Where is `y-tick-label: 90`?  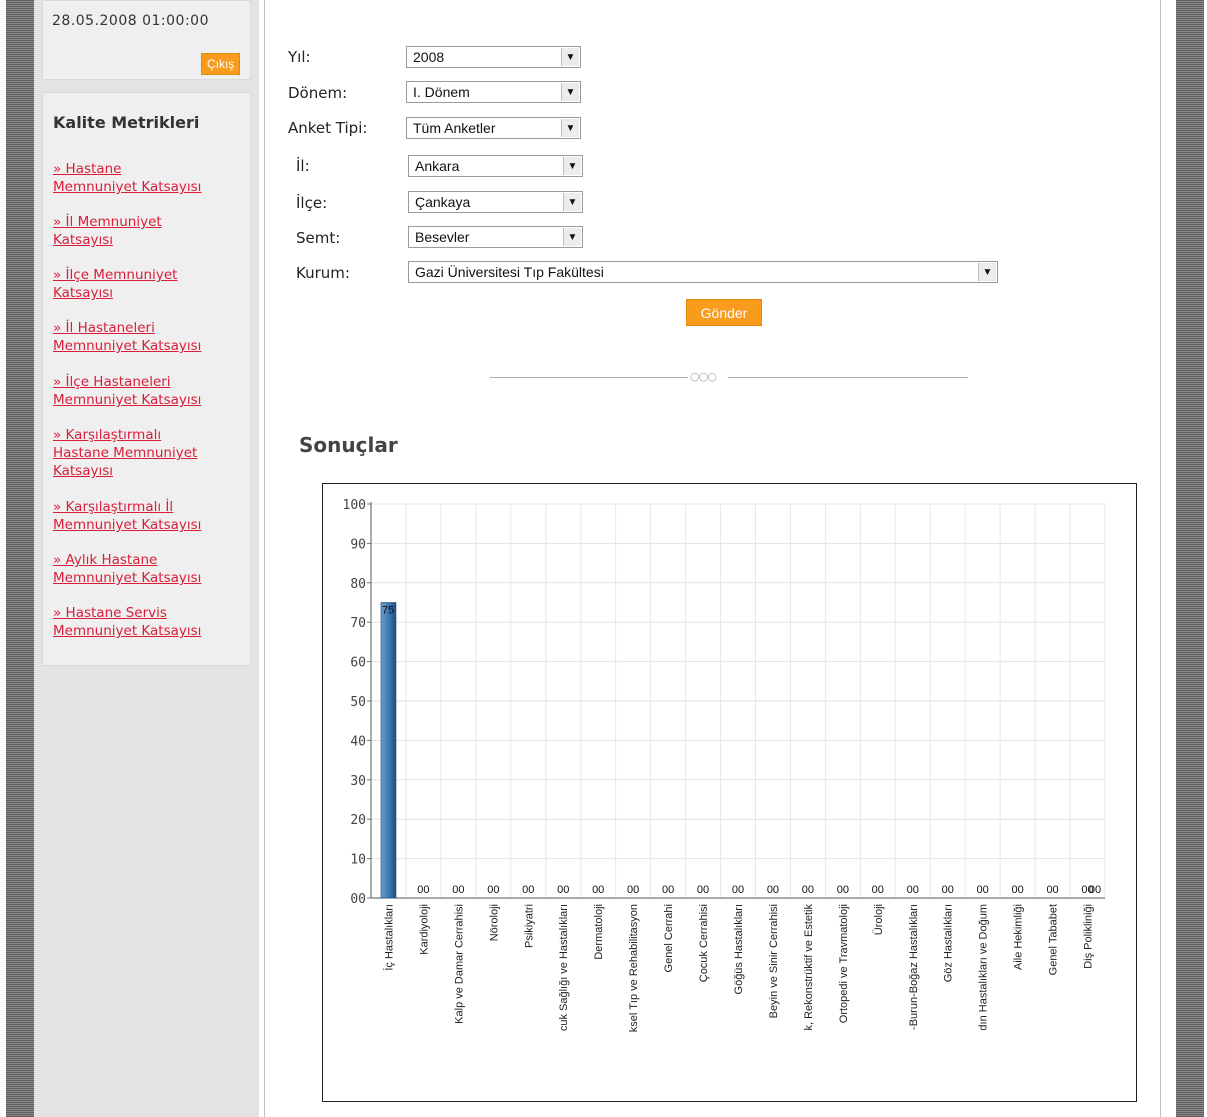 y-tick-label: 90 is located at coordinates (358, 544).